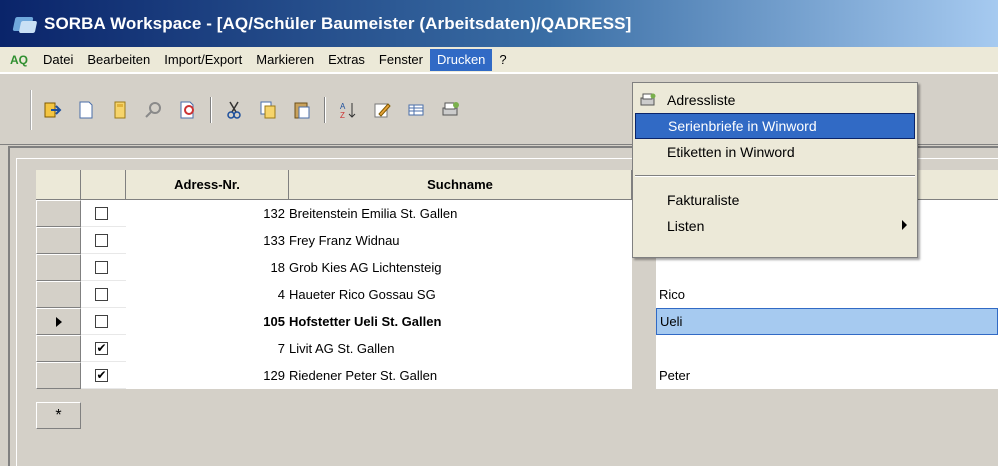 This screenshot has height=466, width=998. I want to click on cell-vorname: Rico, so click(827, 294).